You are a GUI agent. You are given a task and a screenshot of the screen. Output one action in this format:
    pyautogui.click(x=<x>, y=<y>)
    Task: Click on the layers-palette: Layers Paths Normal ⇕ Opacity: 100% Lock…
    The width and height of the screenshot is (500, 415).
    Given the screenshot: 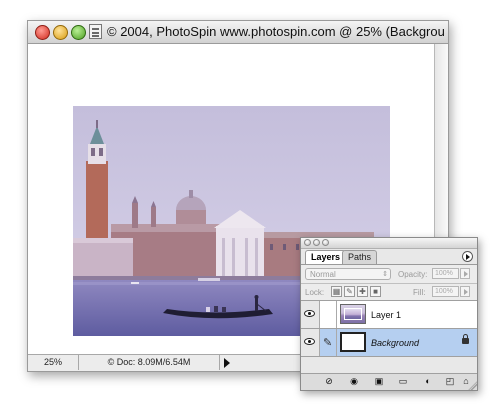 What is the action you would take?
    pyautogui.click(x=389, y=314)
    